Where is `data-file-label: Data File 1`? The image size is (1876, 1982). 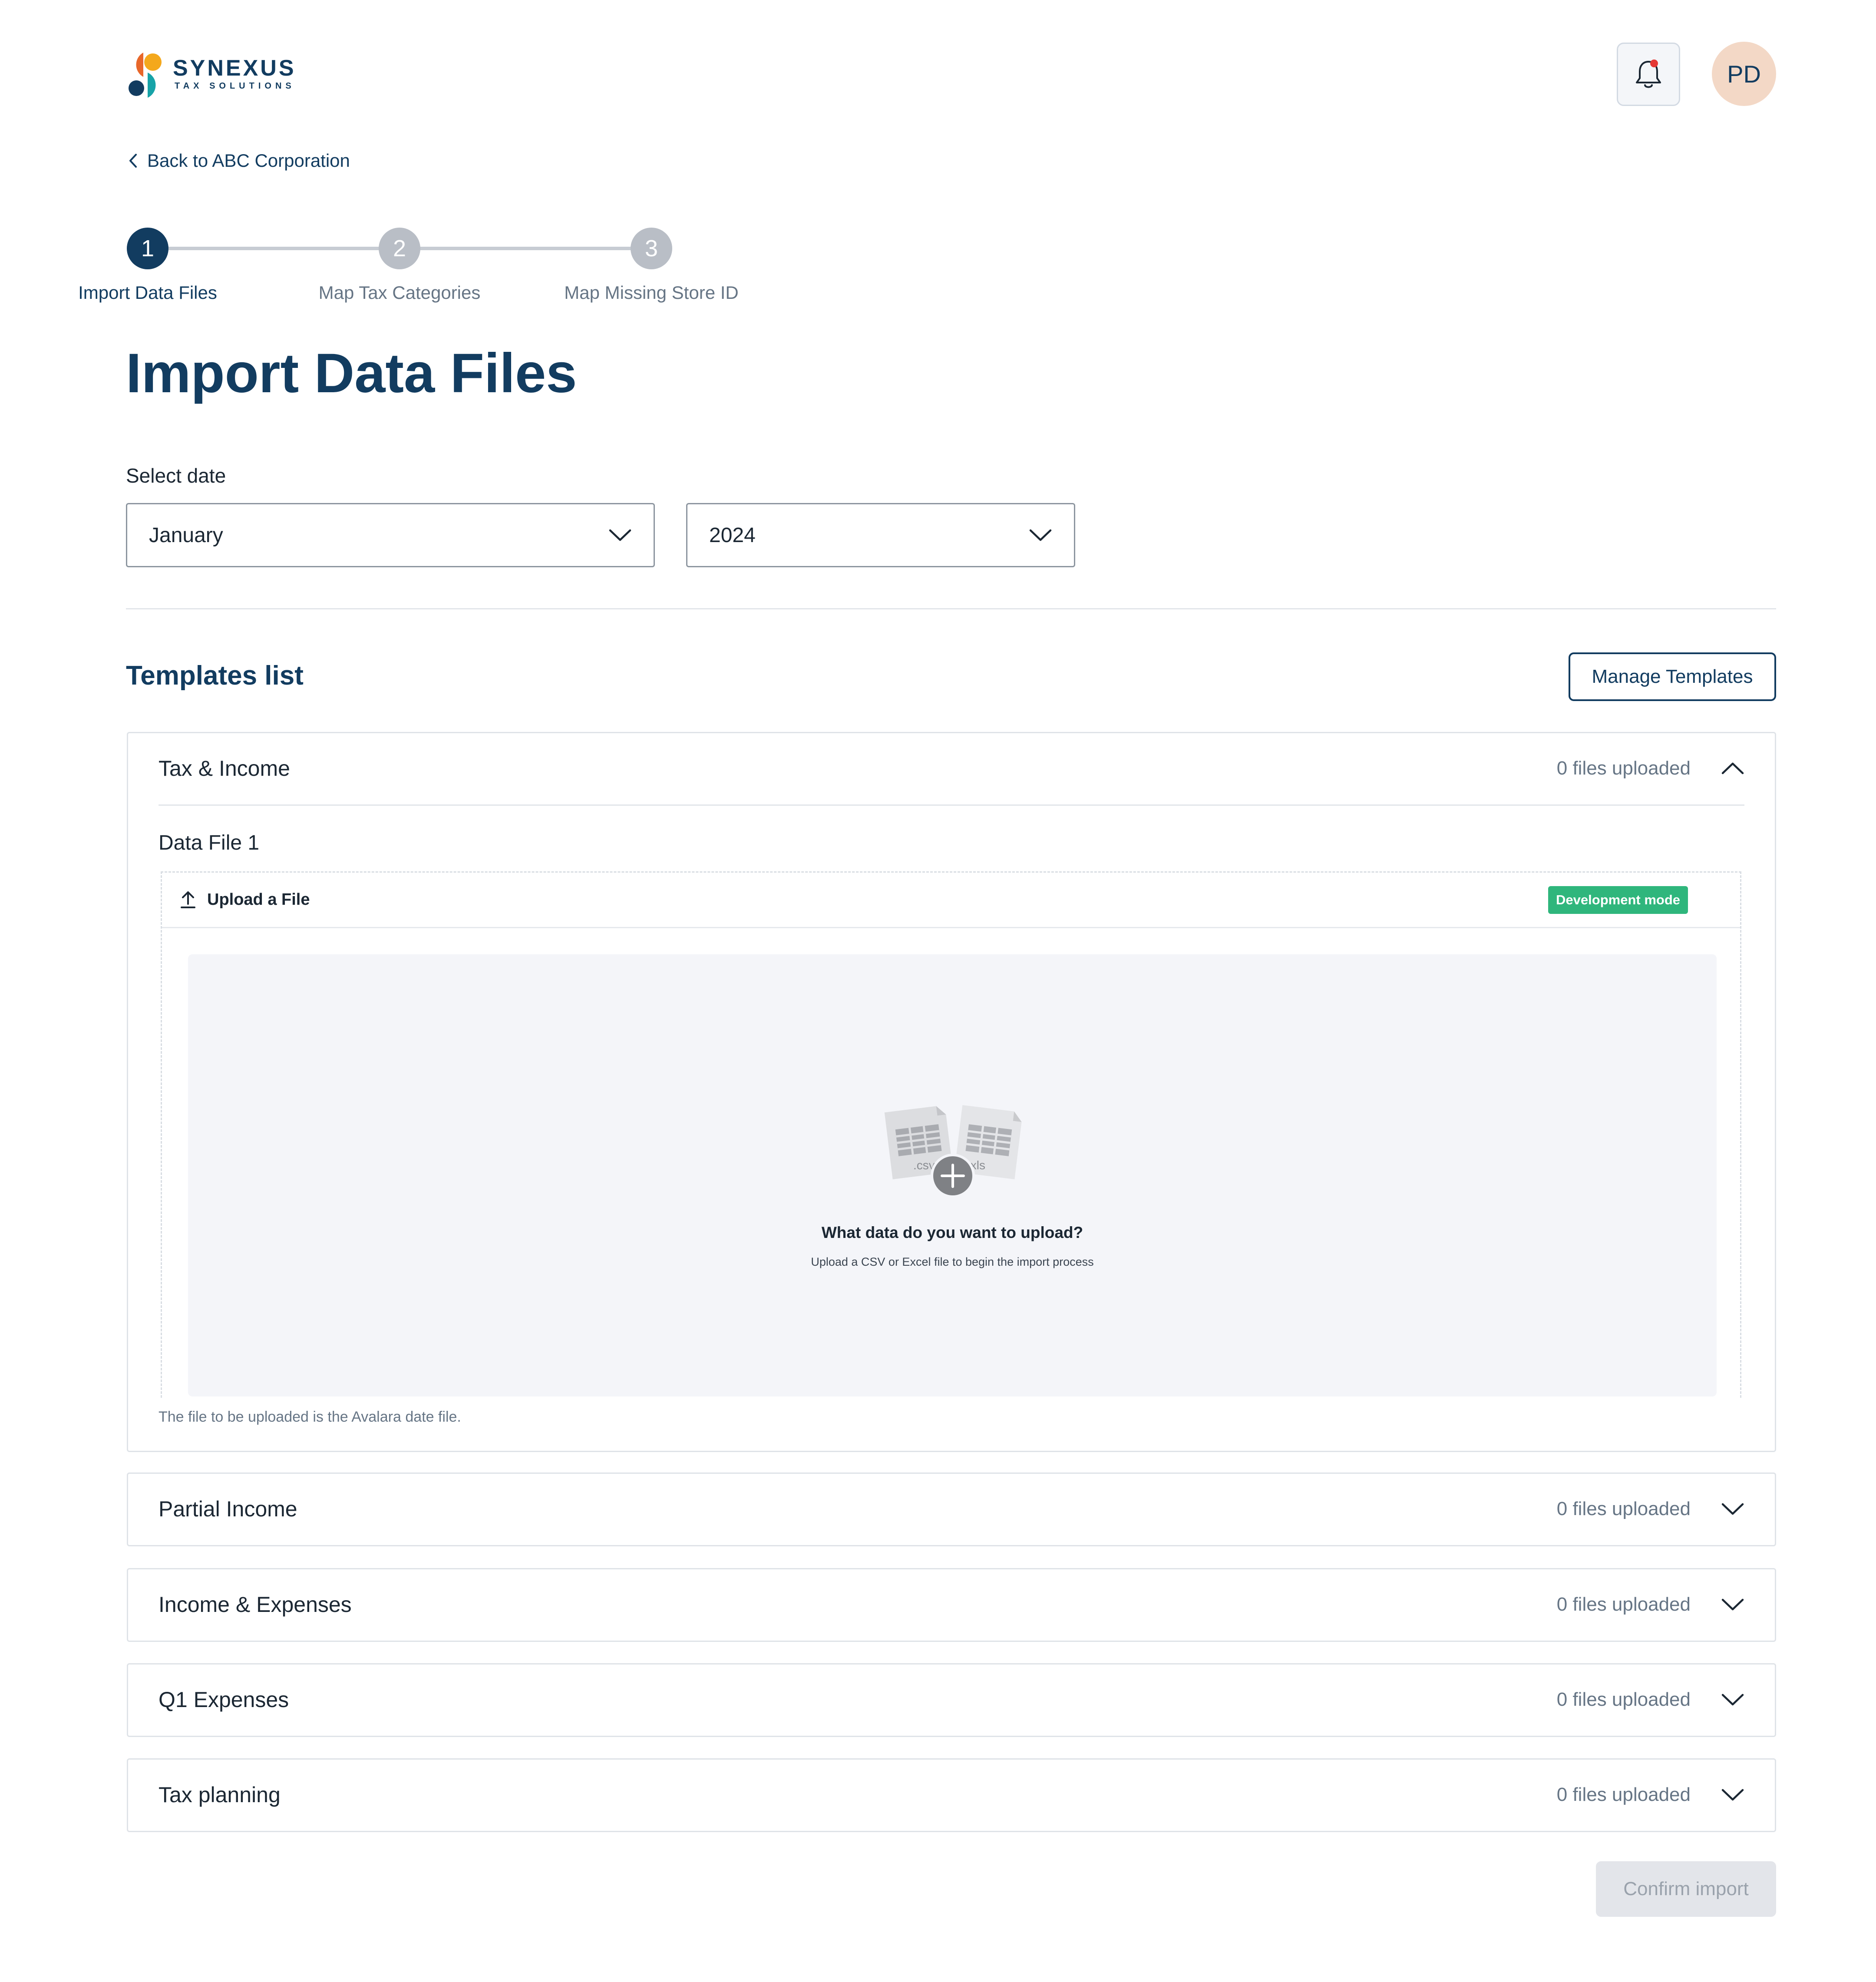
data-file-label: Data File 1 is located at coordinates (209, 842).